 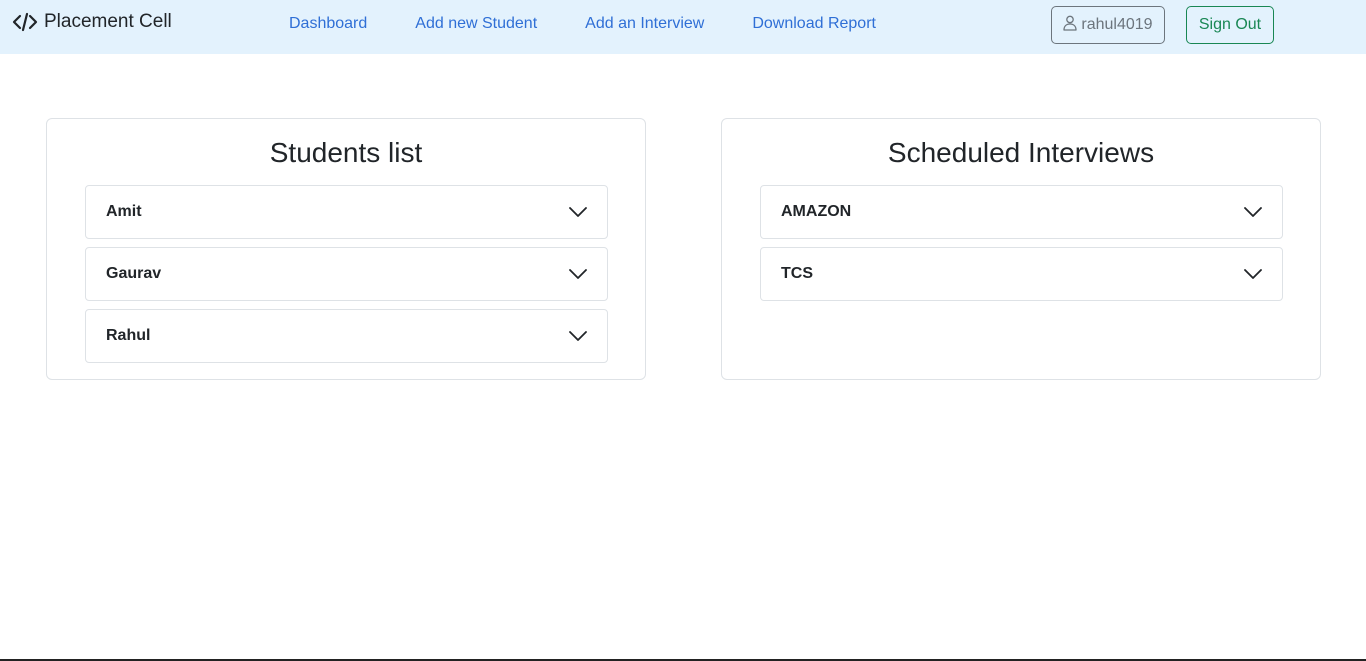 I want to click on student-item-gaurav: Gaurav, so click(x=346, y=274).